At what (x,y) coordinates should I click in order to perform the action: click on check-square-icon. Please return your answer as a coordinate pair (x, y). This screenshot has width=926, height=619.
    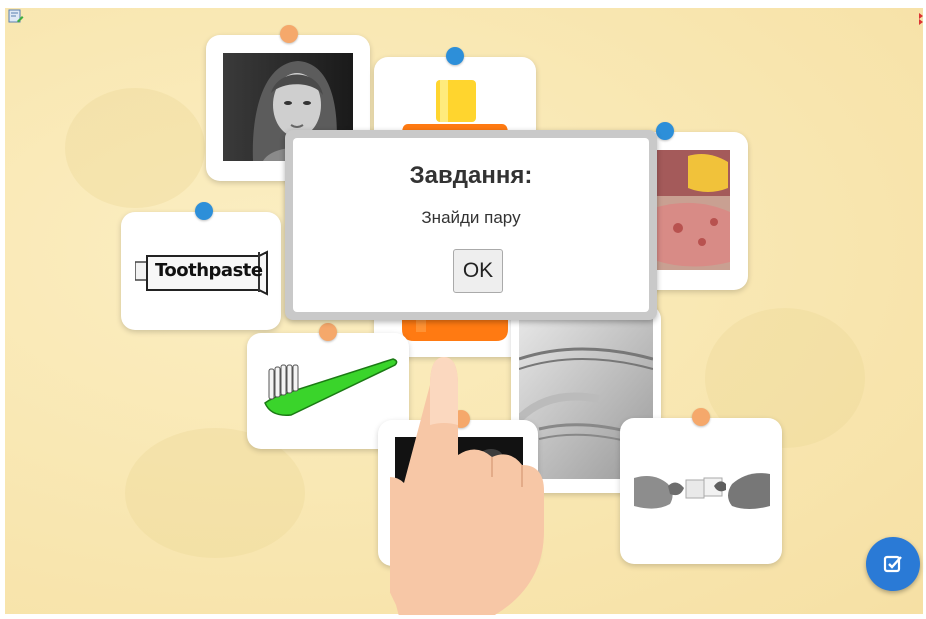
    Looking at the image, I should click on (892, 564).